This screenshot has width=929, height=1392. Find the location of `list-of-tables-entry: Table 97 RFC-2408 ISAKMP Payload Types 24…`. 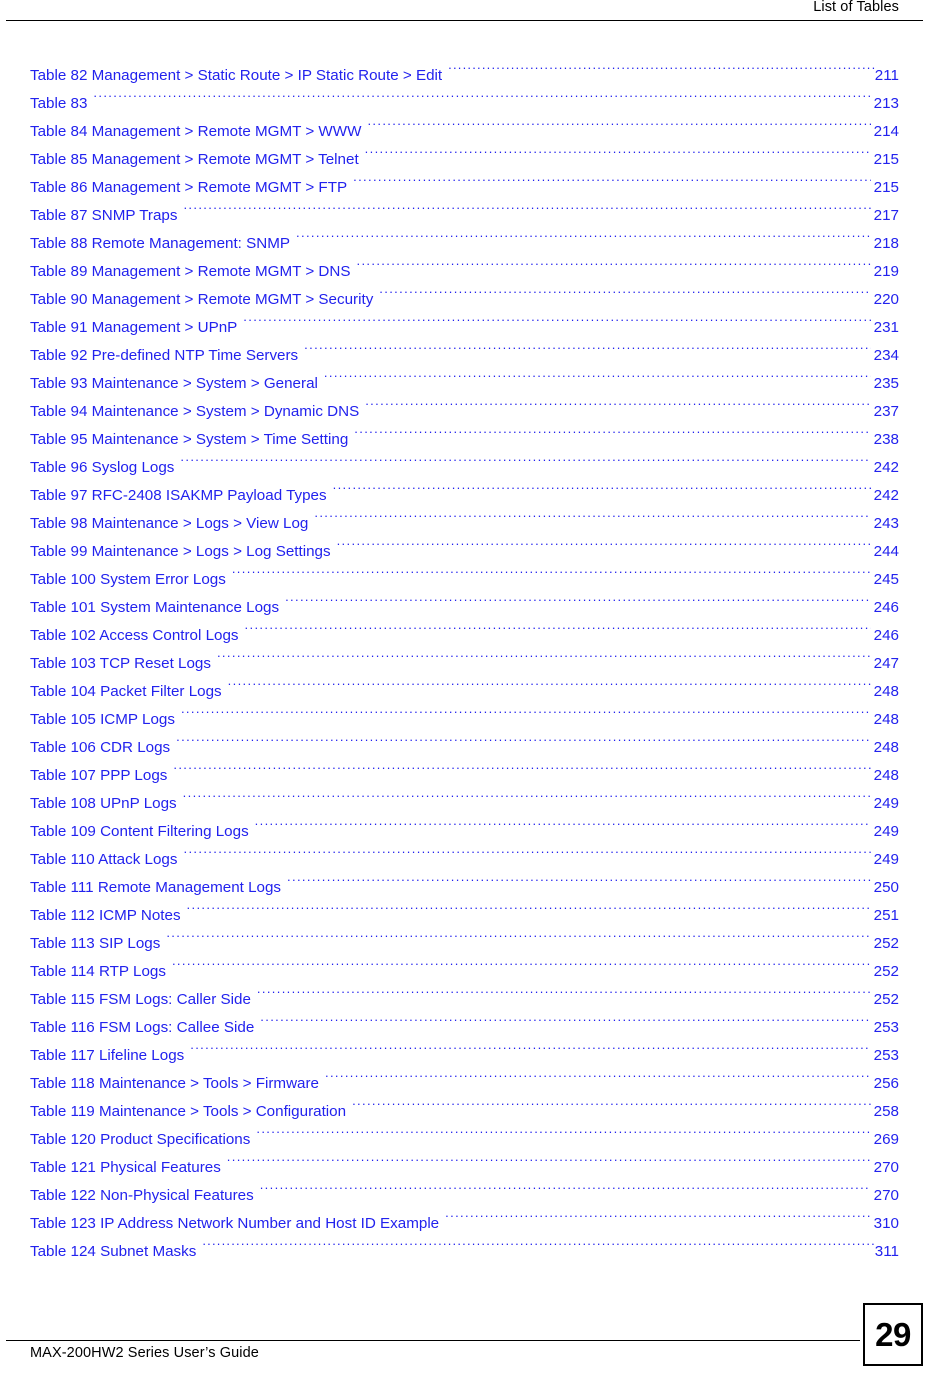

list-of-tables-entry: Table 97 RFC-2408 ISAKMP Payload Types 24… is located at coordinates (464, 496).